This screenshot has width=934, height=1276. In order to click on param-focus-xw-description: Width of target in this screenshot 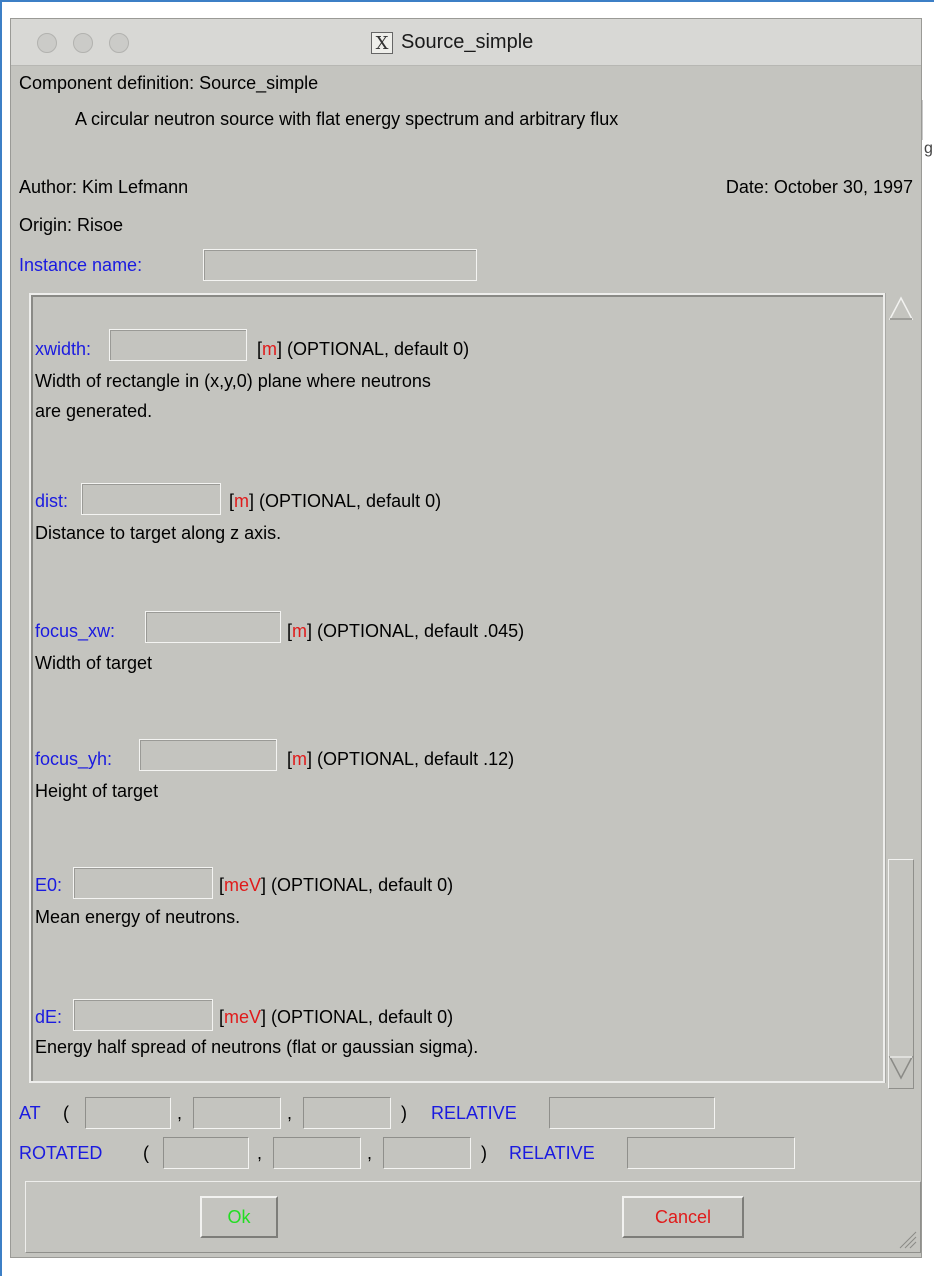, I will do `click(94, 663)`.